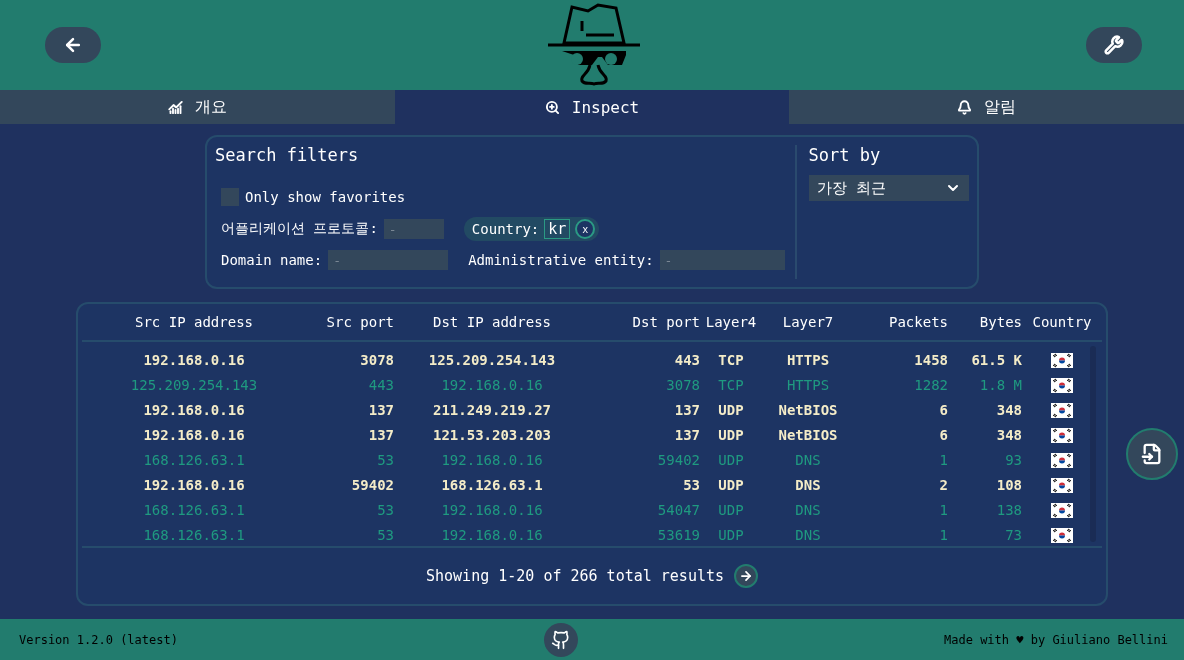  Describe the element at coordinates (645, 322) in the screenshot. I see `column-header: Dst port` at that location.